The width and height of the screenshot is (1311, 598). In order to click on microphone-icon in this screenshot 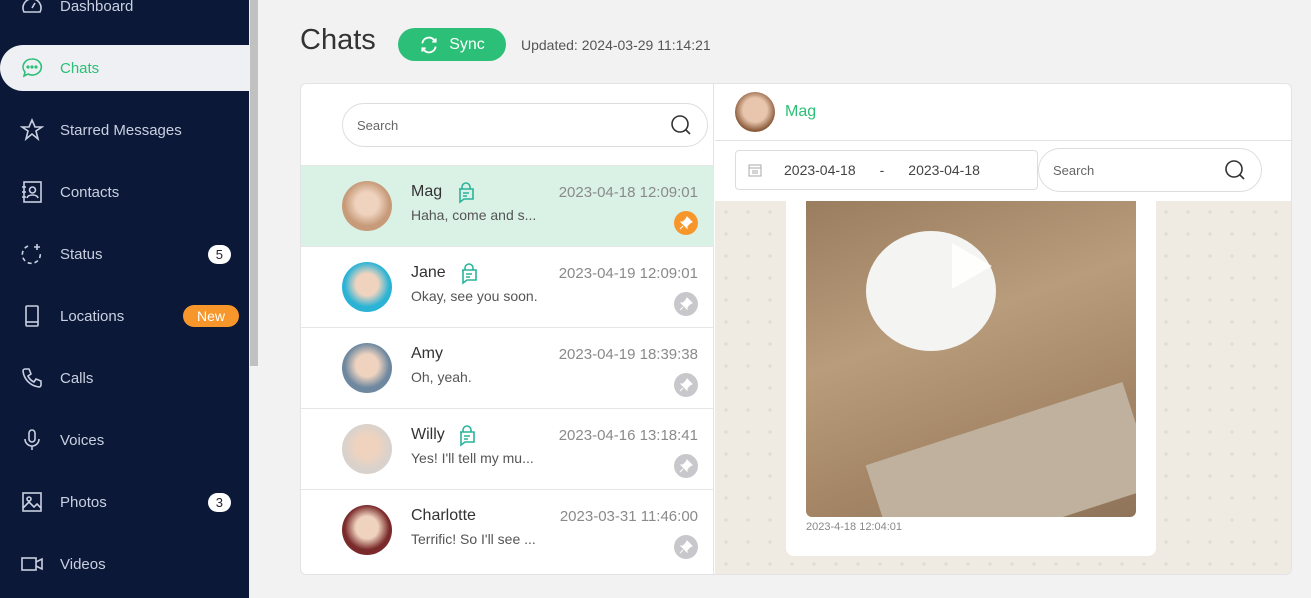, I will do `click(32, 440)`.